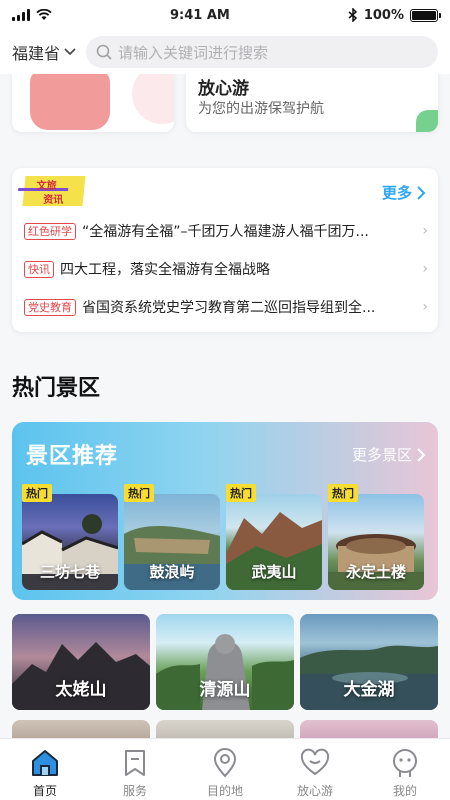 The image size is (450, 800). Describe the element at coordinates (72, 456) in the screenshot. I see `recommend-title: 景区推荐` at that location.